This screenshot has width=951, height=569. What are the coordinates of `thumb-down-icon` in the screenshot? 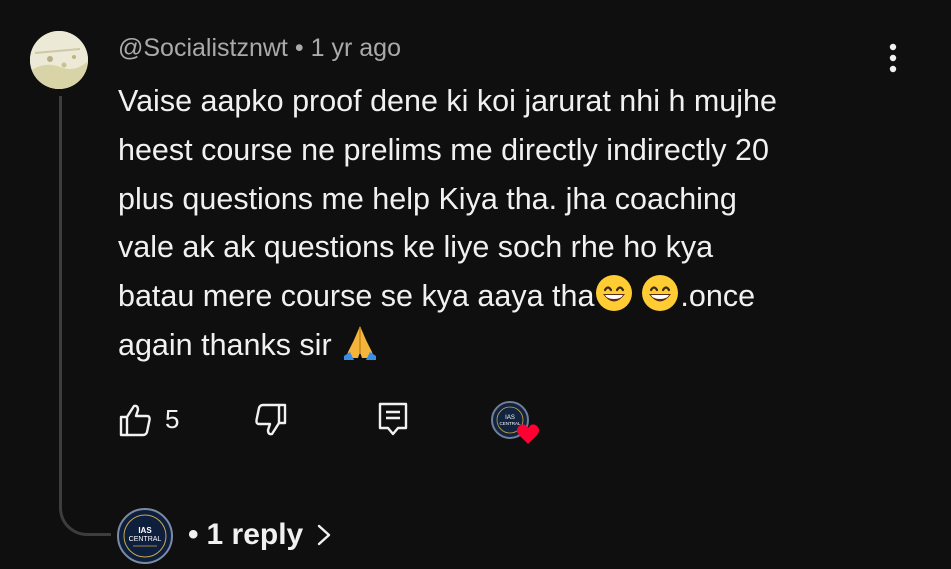 It's located at (271, 420).